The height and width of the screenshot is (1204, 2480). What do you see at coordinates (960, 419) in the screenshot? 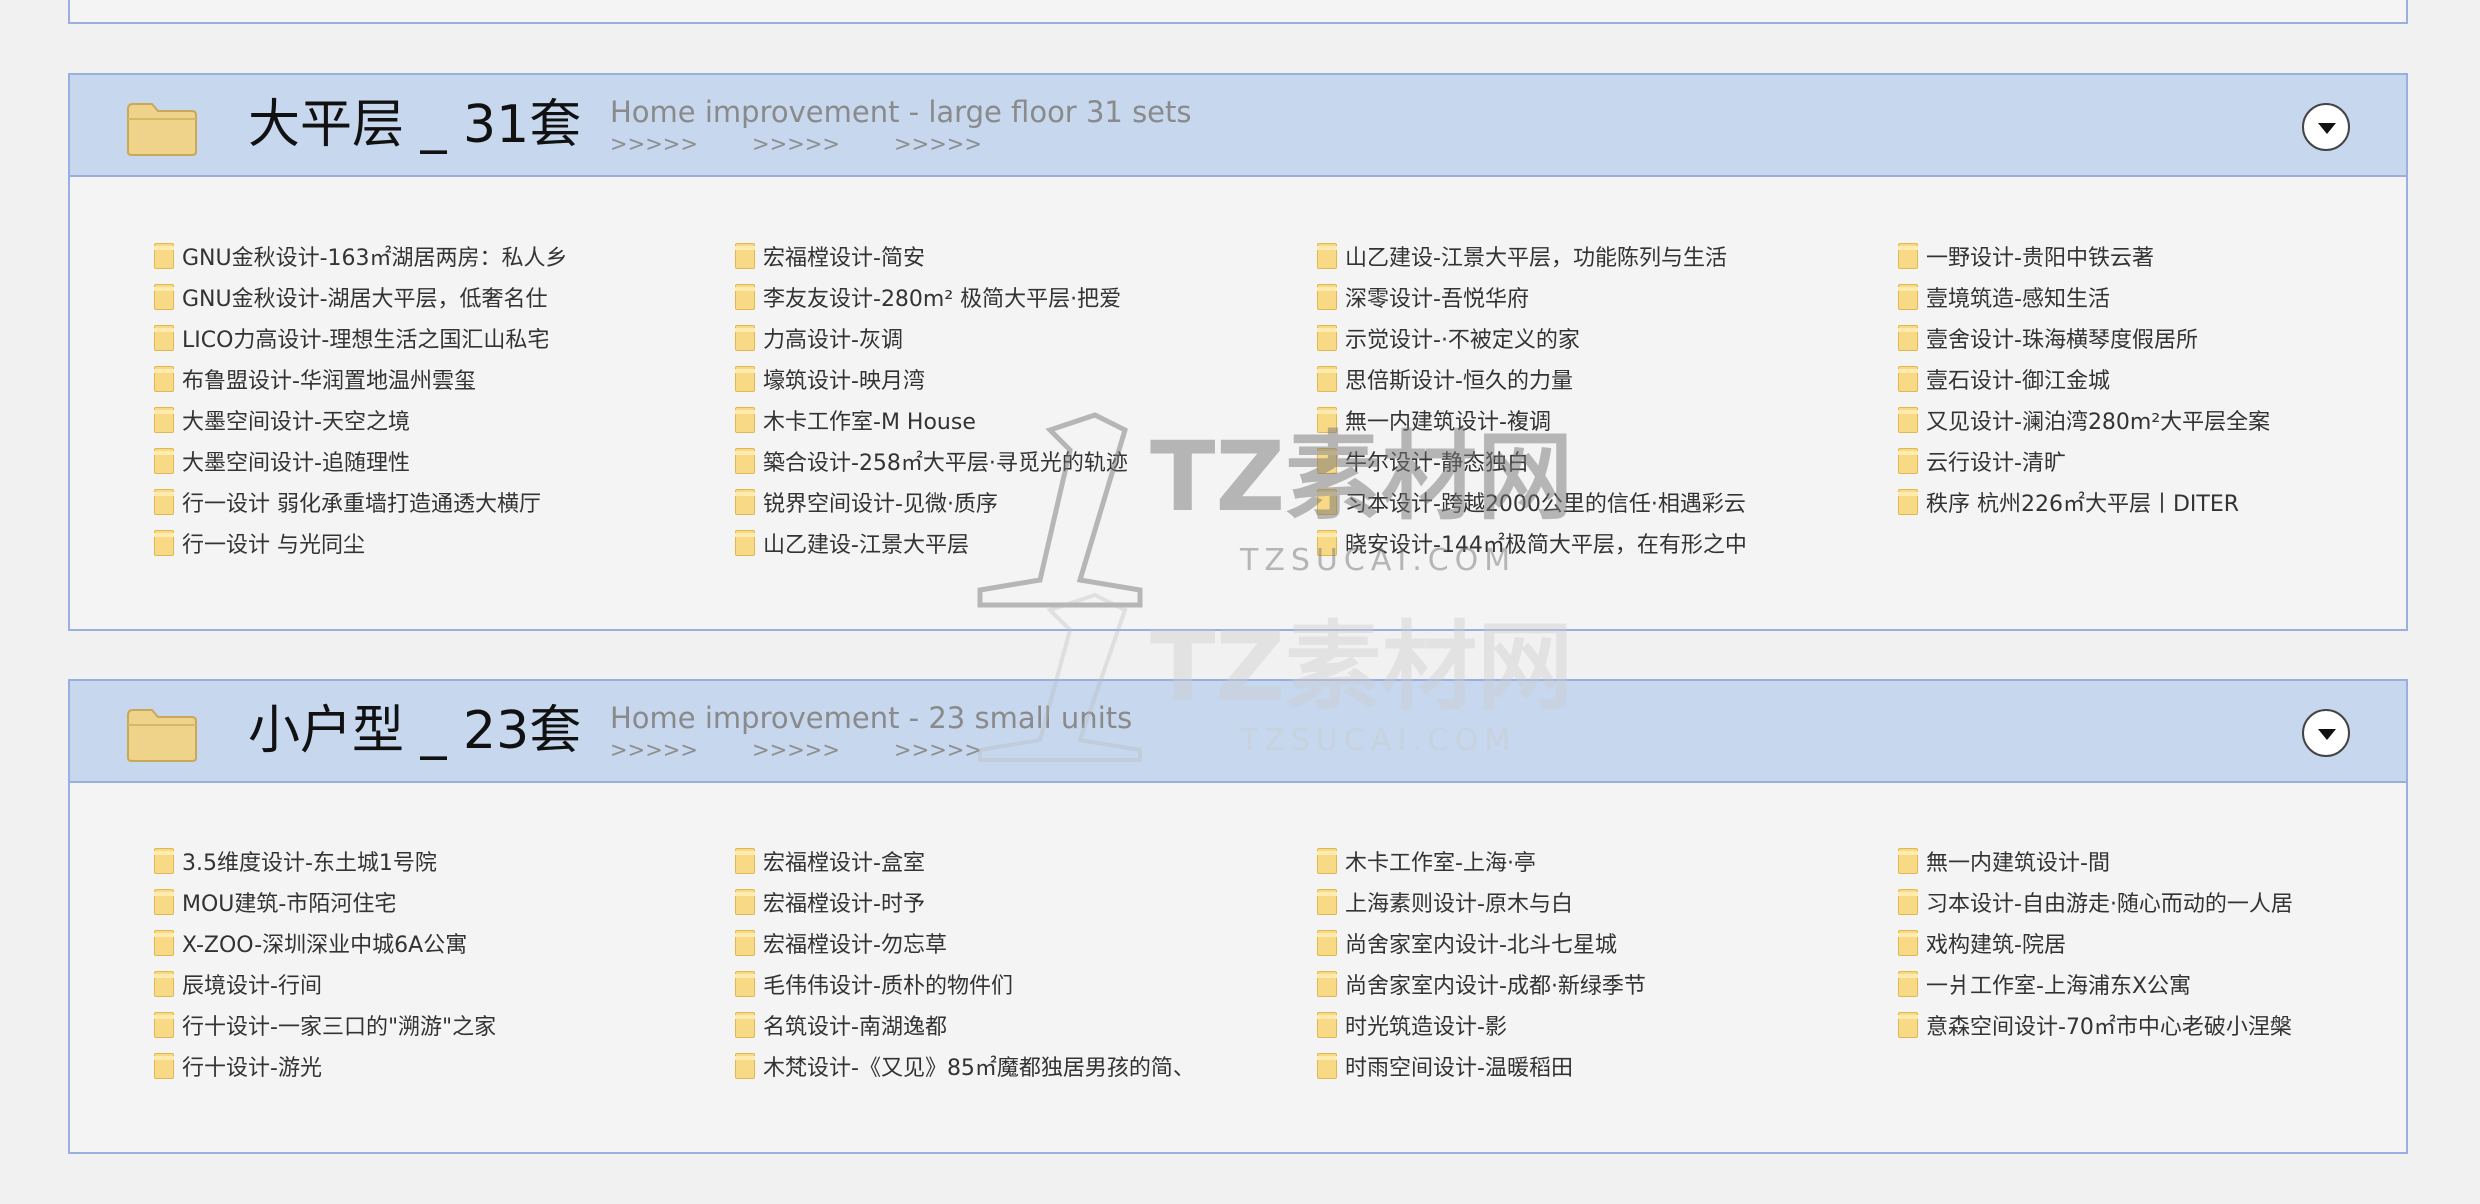
I see `list-item: 木卡工作室-M House` at bounding box center [960, 419].